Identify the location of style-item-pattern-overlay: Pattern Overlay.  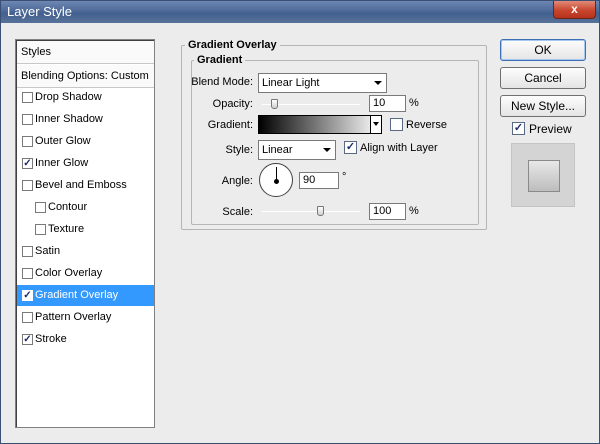
(85, 317).